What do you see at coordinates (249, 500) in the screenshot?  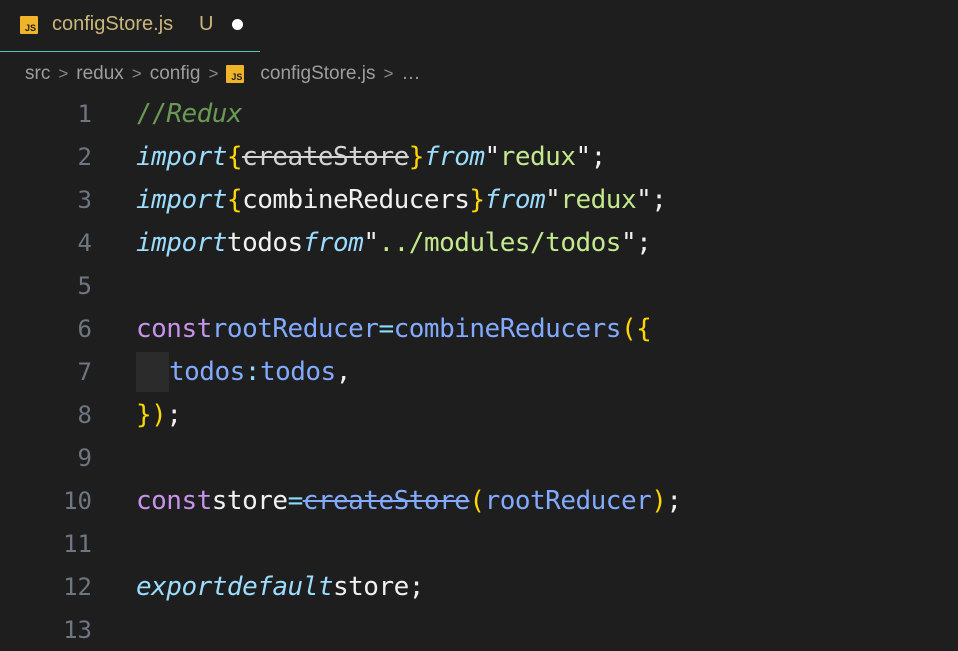 I see `variable: store` at bounding box center [249, 500].